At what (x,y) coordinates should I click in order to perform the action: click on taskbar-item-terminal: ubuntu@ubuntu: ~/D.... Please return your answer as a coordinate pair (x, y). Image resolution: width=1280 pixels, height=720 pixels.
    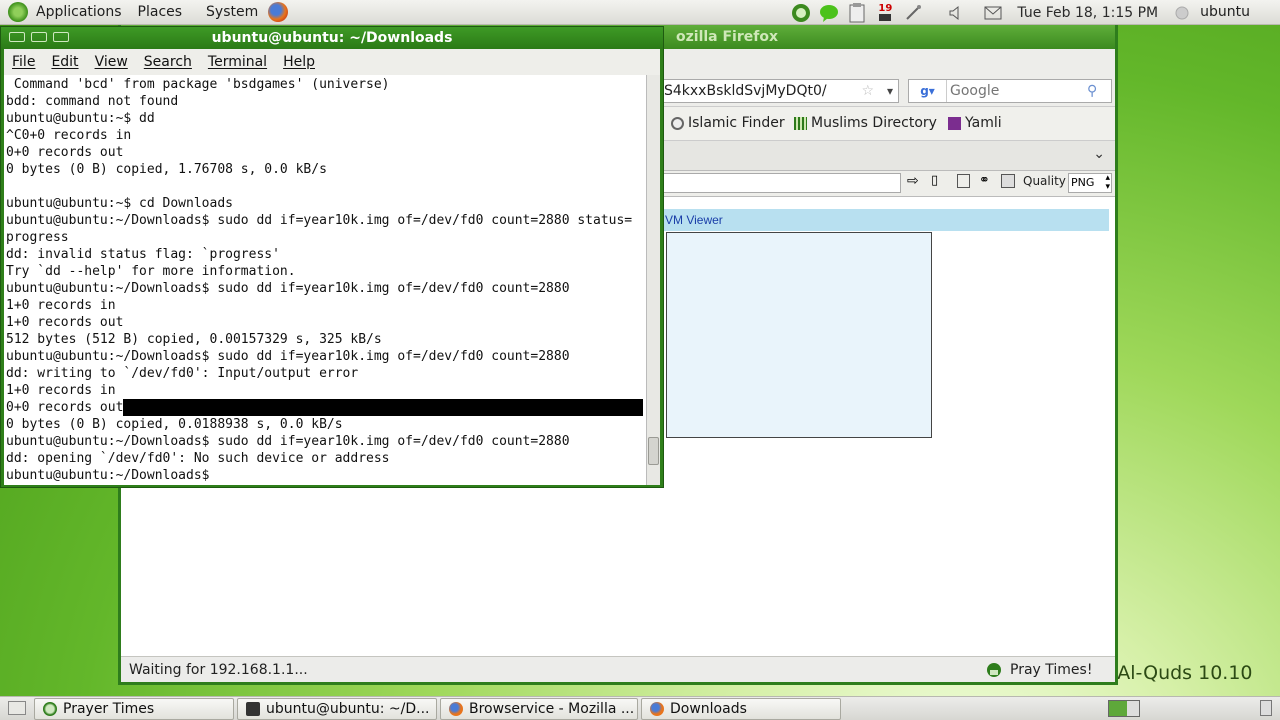
    Looking at the image, I should click on (337, 709).